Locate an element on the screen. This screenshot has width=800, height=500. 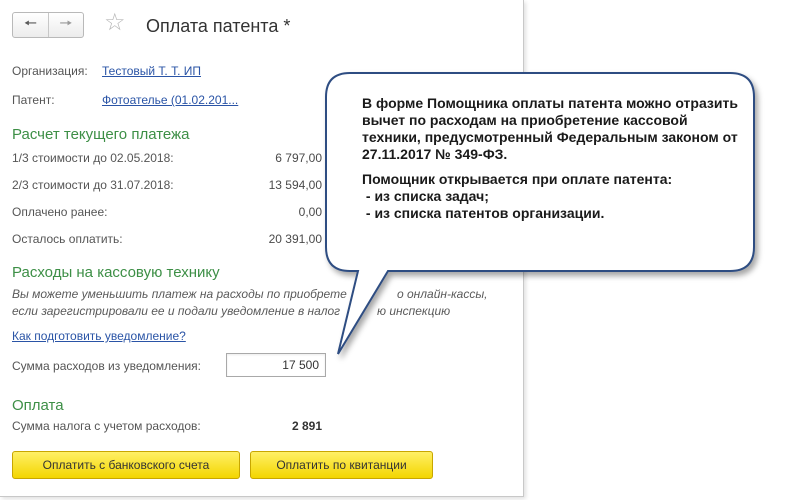
navigation-buttons: 🠔 🠖 is located at coordinates (48, 25).